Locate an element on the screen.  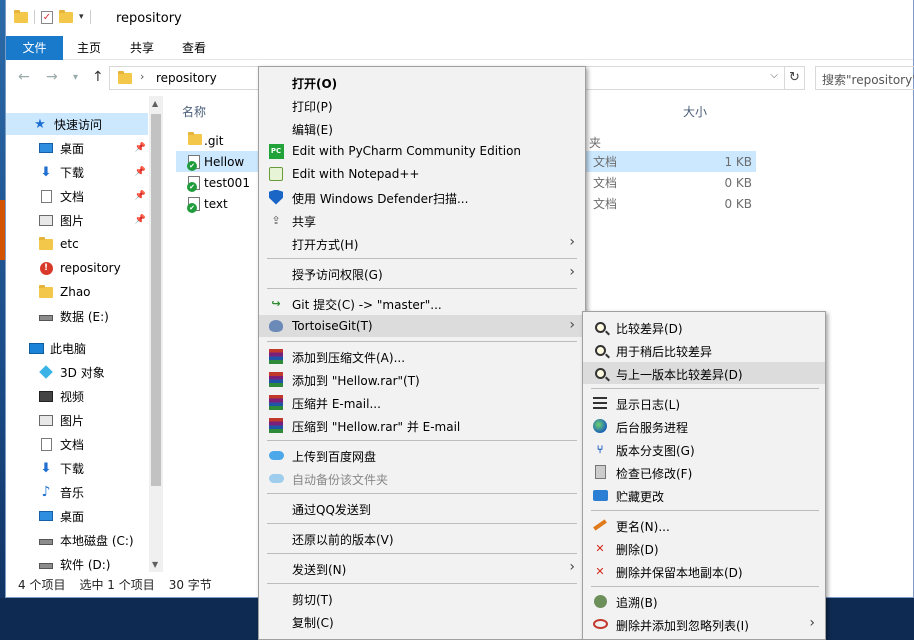
menu-item-tortoisegit: TortoiseGit(T) › is located at coordinates (422, 326).